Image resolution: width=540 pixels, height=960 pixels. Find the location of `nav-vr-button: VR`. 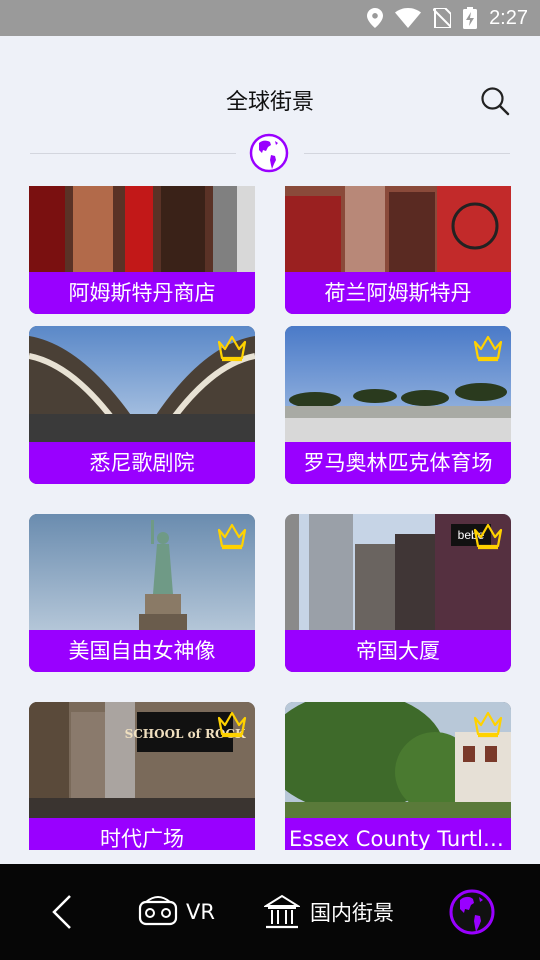

nav-vr-button: VR is located at coordinates (176, 912).